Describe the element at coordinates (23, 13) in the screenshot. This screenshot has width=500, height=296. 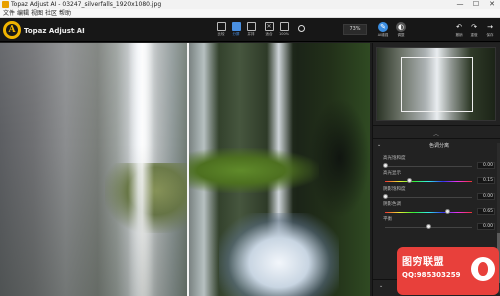
I see `menu-edit: 编辑` at that location.